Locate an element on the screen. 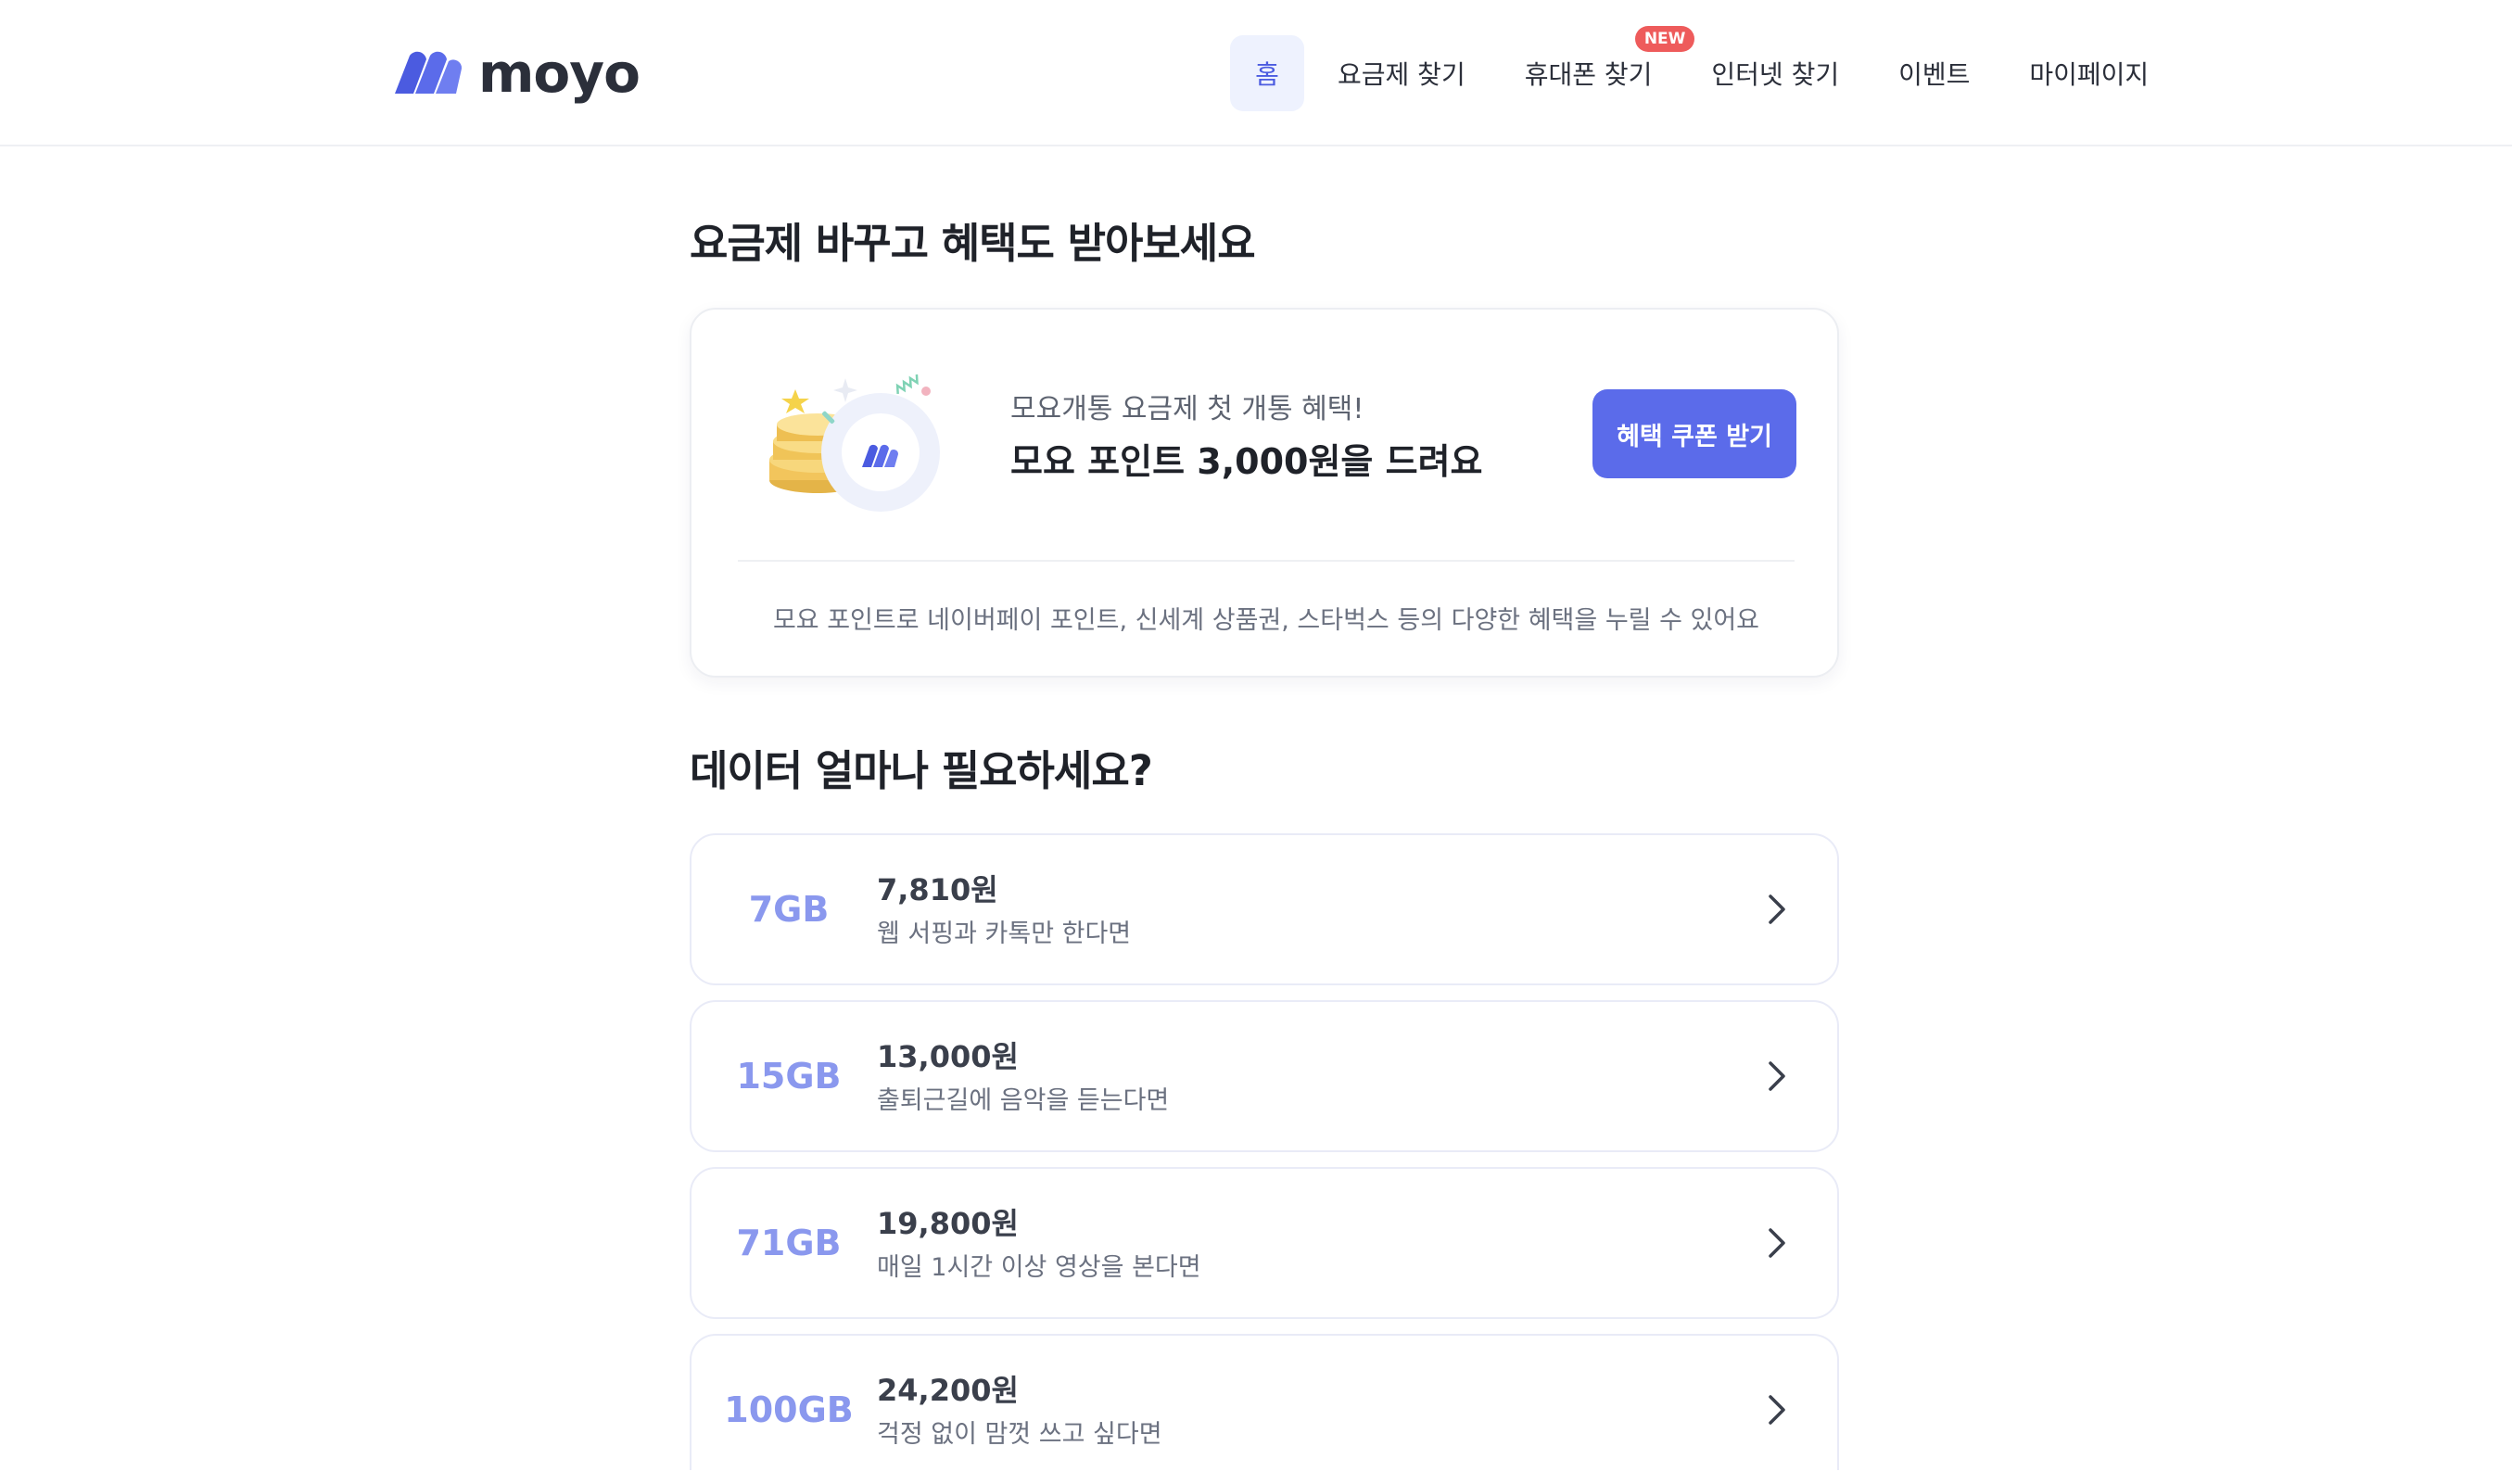 This screenshot has width=2512, height=1484. nav-item-label: 홈 is located at coordinates (1267, 74).